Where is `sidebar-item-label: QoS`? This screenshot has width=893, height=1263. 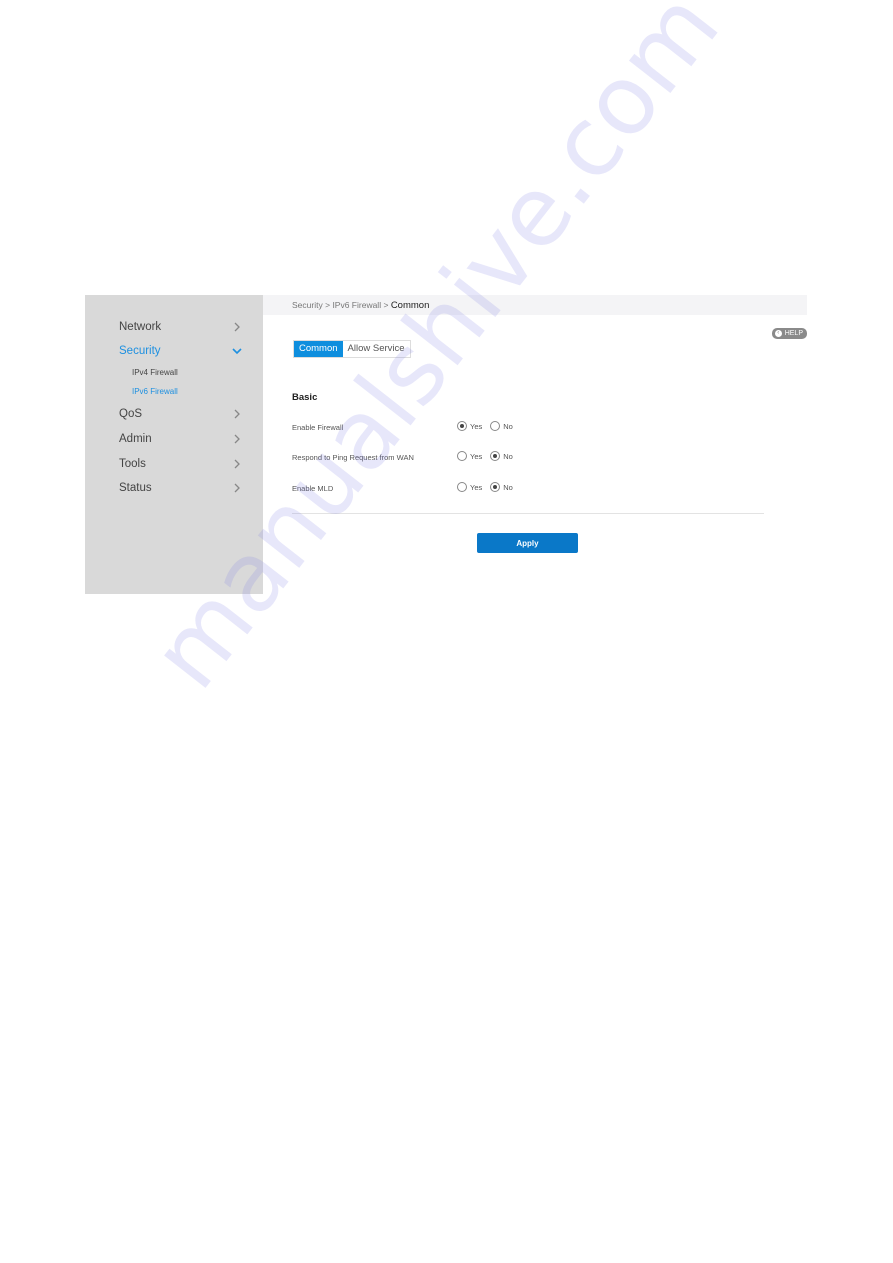 sidebar-item-label: QoS is located at coordinates (131, 414).